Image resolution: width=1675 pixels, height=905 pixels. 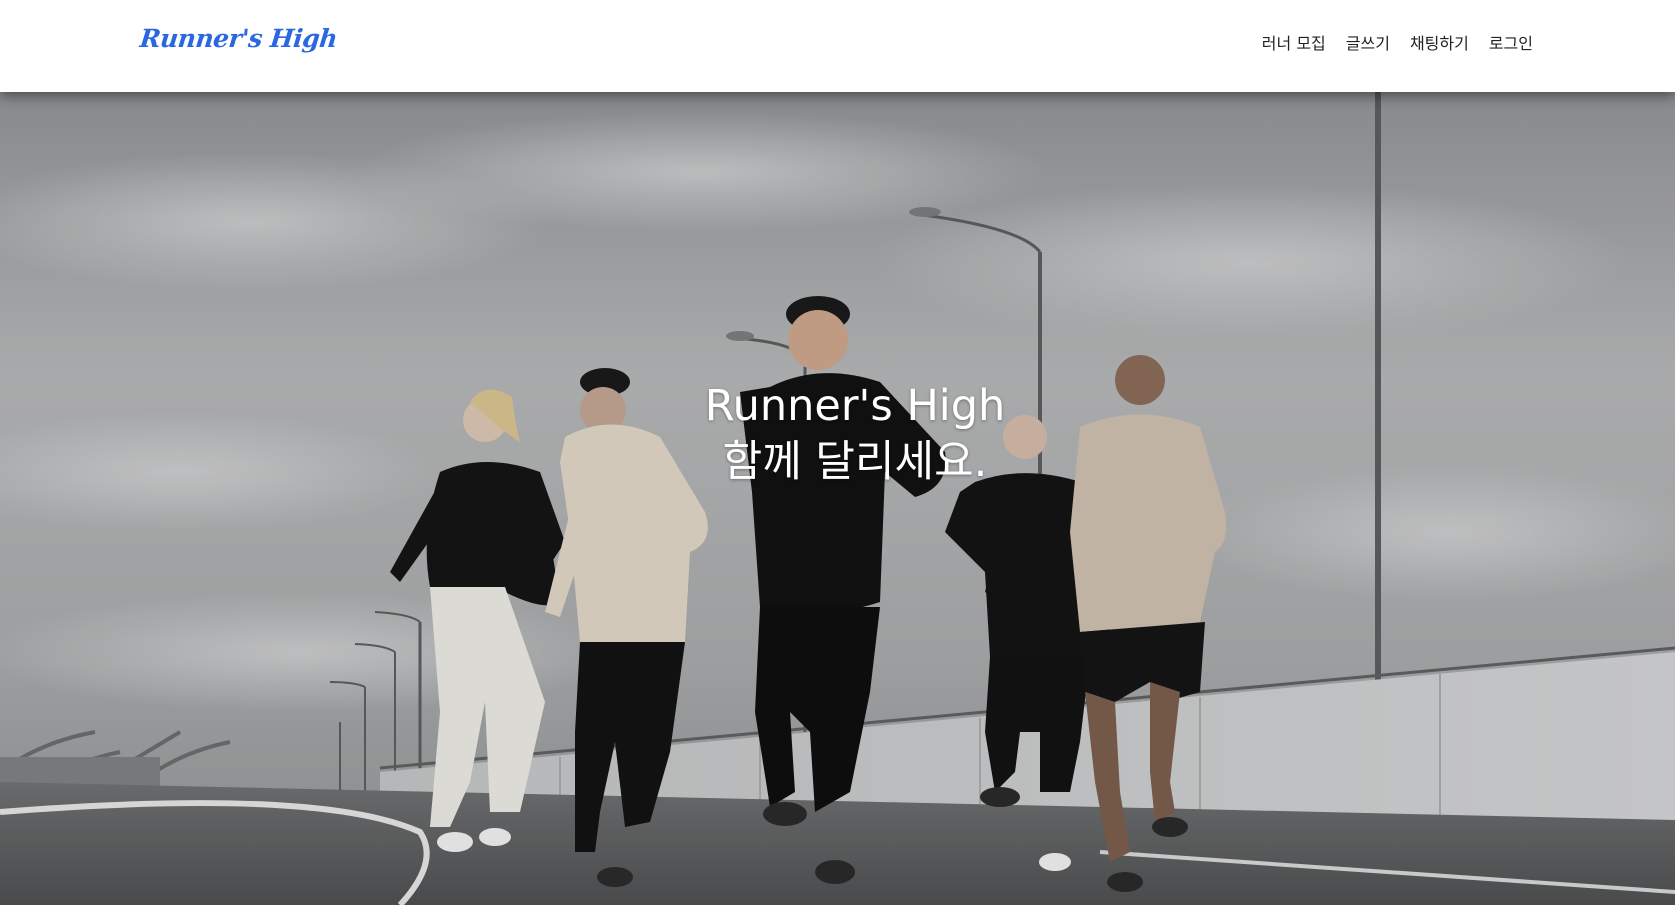 What do you see at coordinates (837, 434) in the screenshot?
I see `hero-text: Runner's High 함께 달리세요.` at bounding box center [837, 434].